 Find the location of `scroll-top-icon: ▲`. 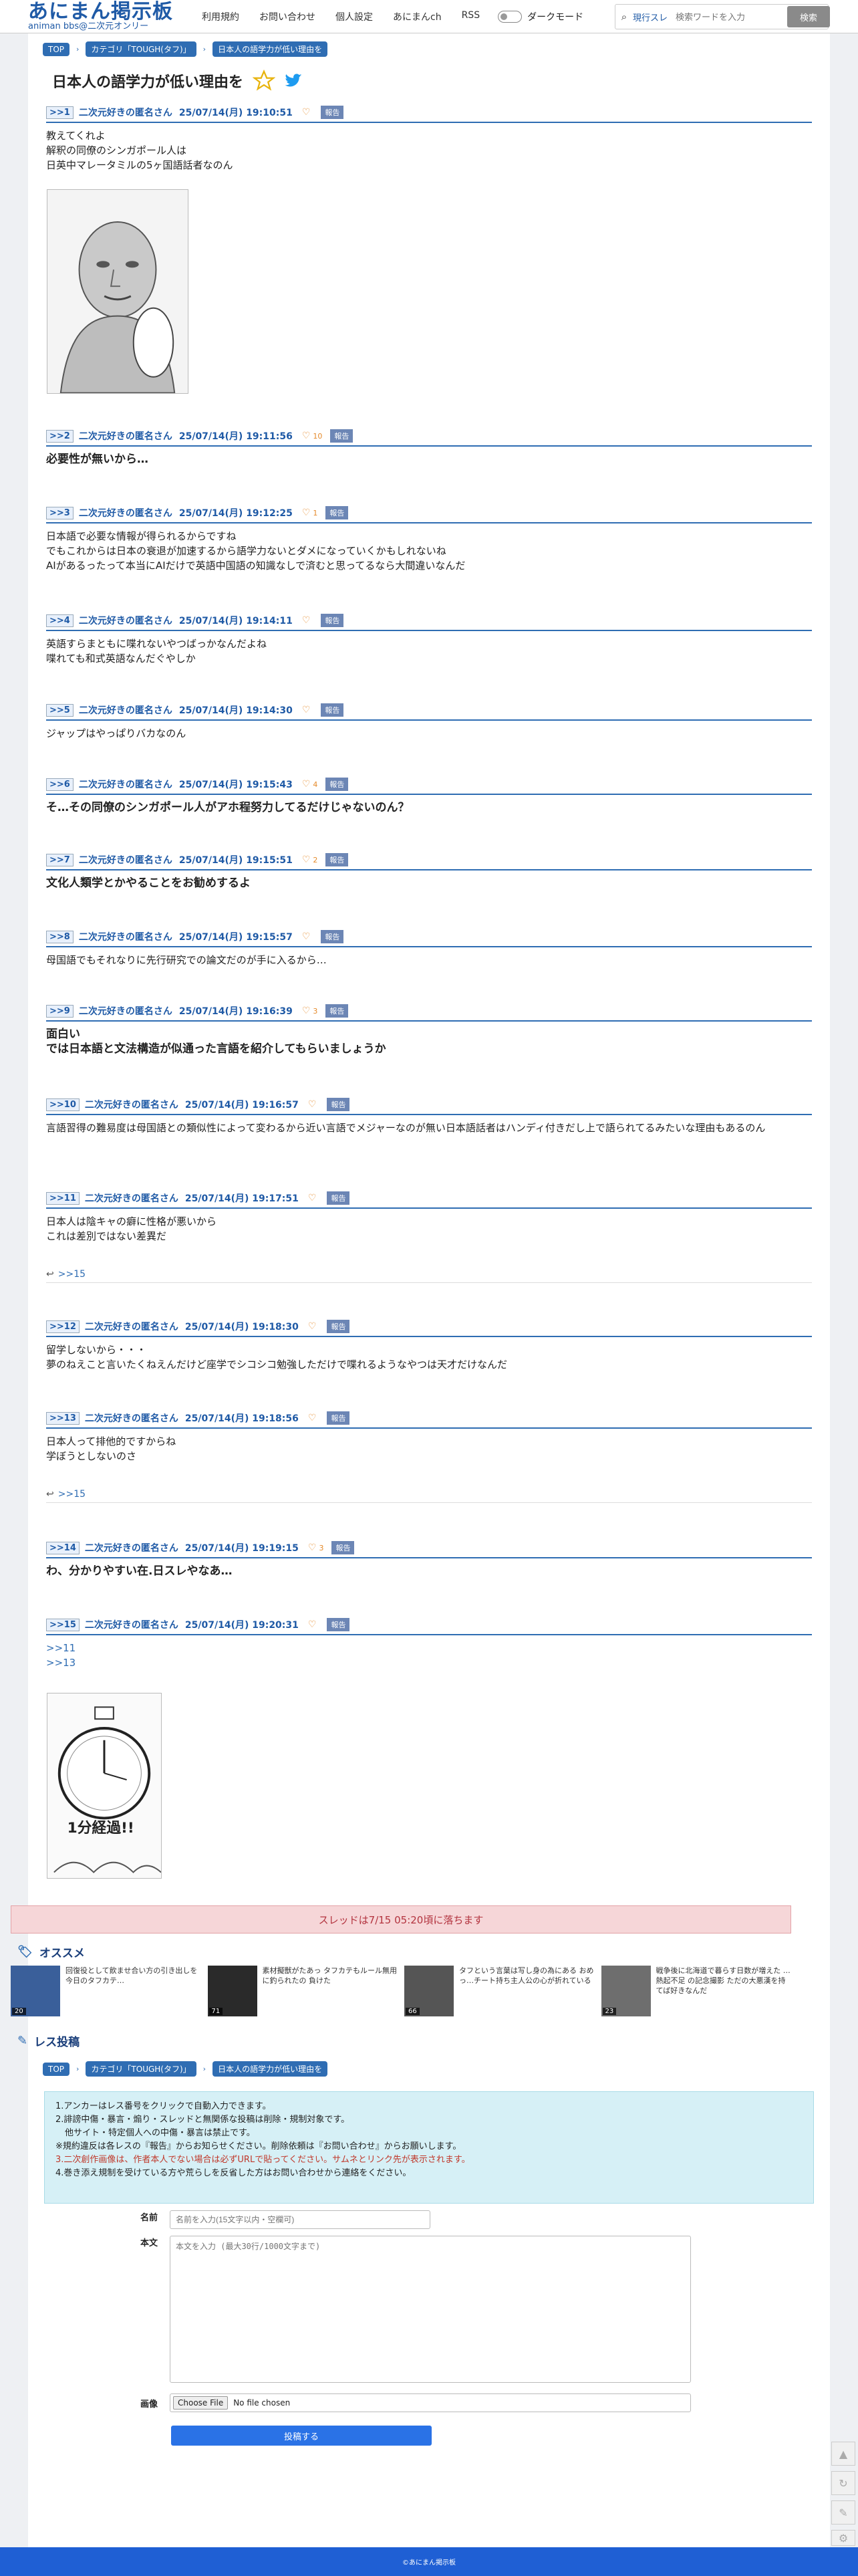

scroll-top-icon: ▲ is located at coordinates (843, 2454).